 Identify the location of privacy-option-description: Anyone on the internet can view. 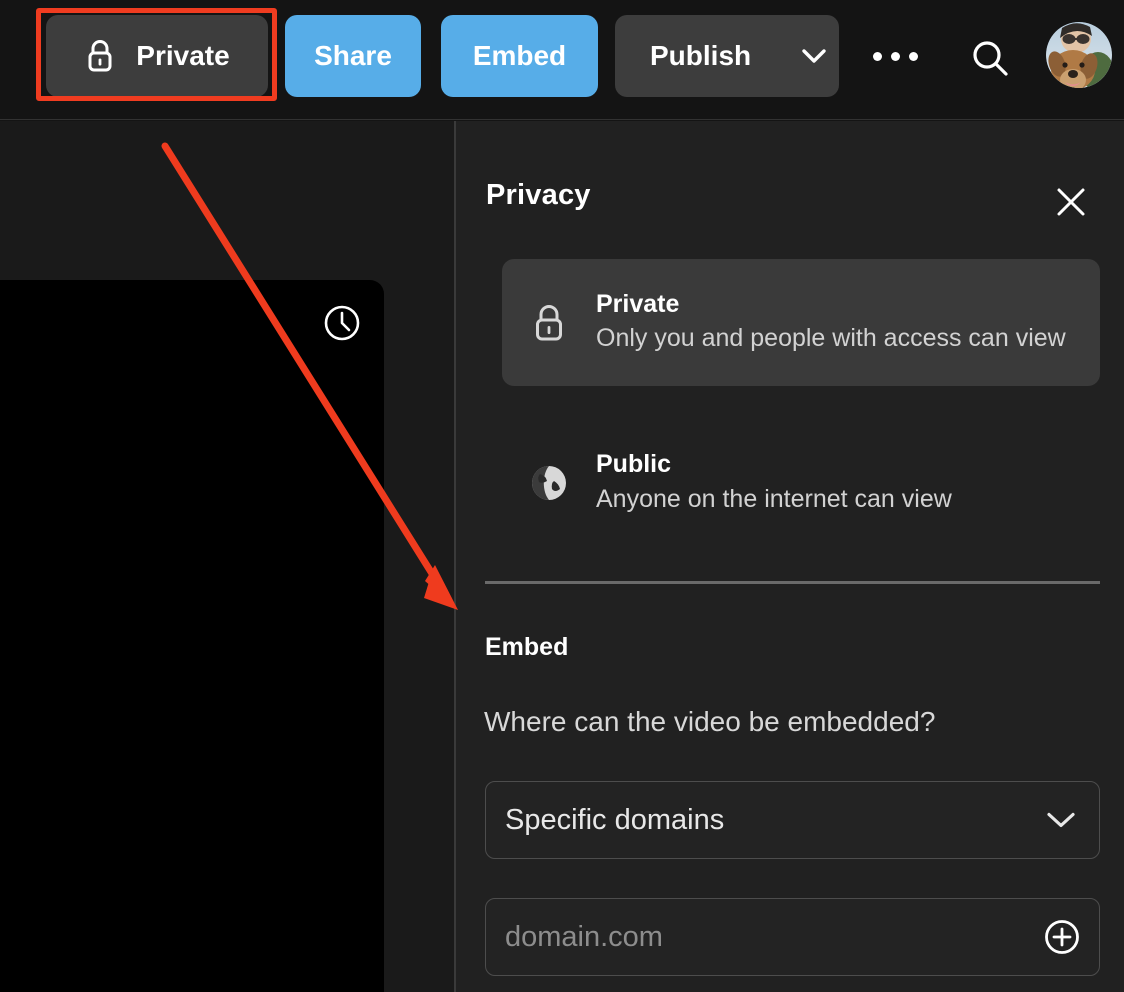
(774, 498).